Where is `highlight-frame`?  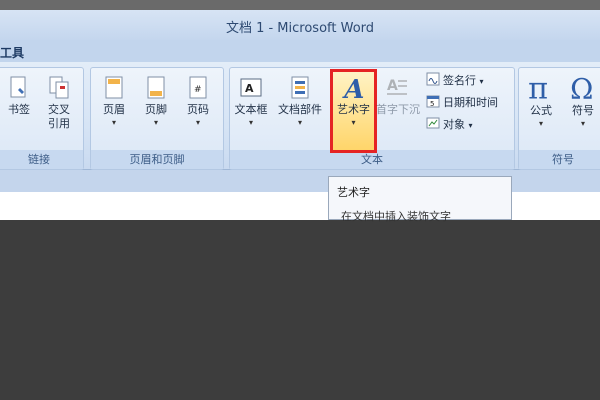
highlight-frame is located at coordinates (353, 111).